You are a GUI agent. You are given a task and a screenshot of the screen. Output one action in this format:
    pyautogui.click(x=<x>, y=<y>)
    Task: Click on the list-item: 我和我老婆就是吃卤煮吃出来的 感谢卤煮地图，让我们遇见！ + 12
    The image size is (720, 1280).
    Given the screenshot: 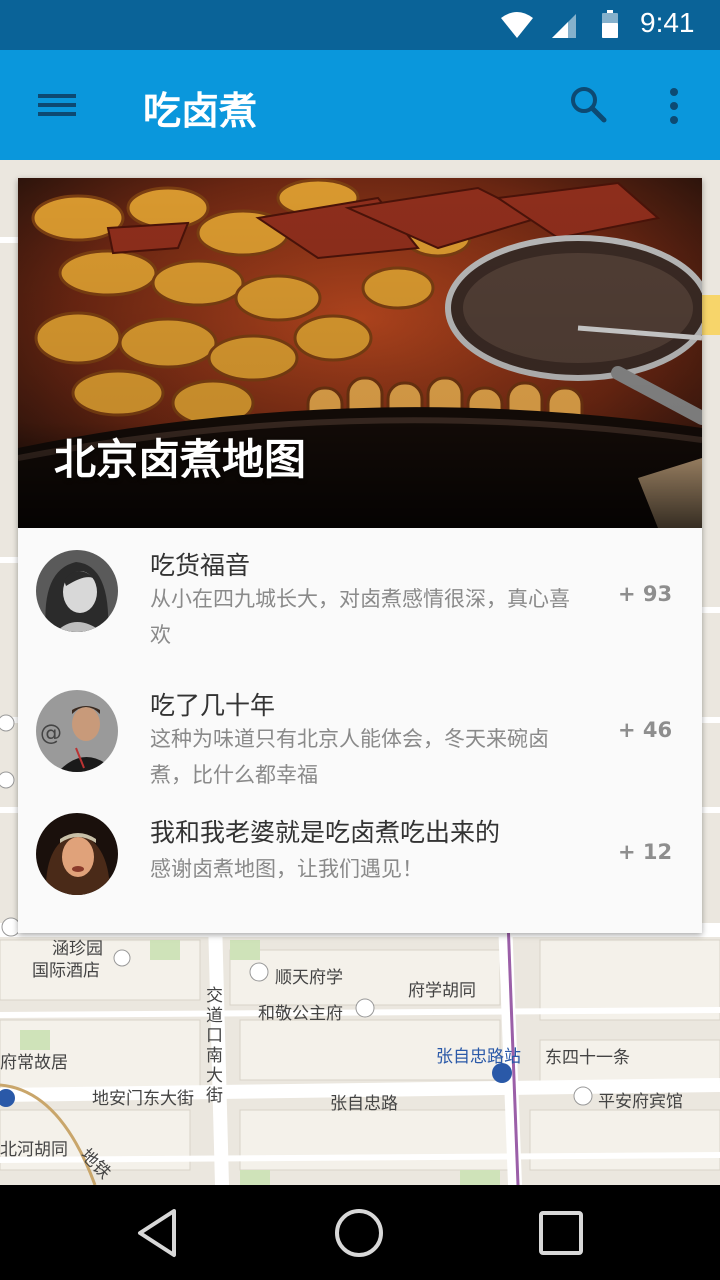 What is the action you would take?
    pyautogui.click(x=360, y=883)
    